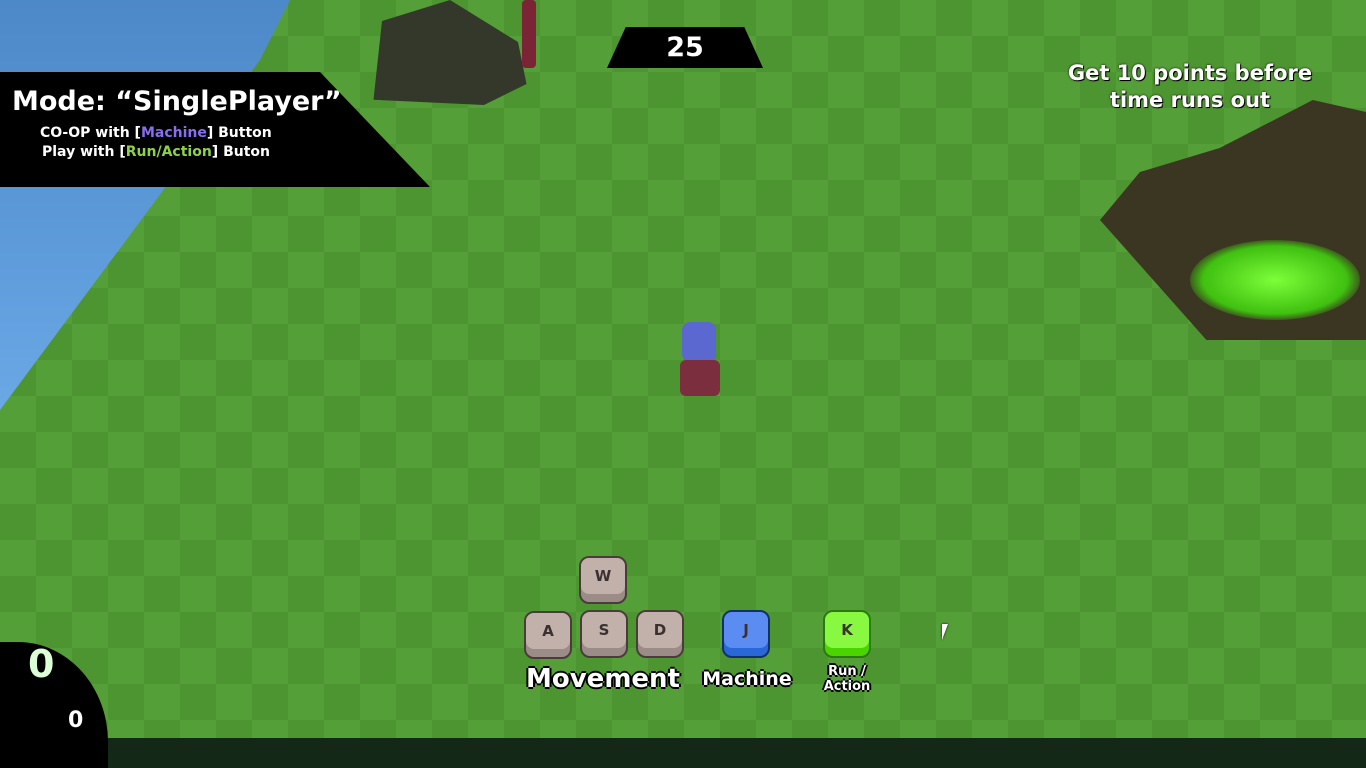 The width and height of the screenshot is (1366, 768). I want to click on machine-label: Machine, so click(747, 679).